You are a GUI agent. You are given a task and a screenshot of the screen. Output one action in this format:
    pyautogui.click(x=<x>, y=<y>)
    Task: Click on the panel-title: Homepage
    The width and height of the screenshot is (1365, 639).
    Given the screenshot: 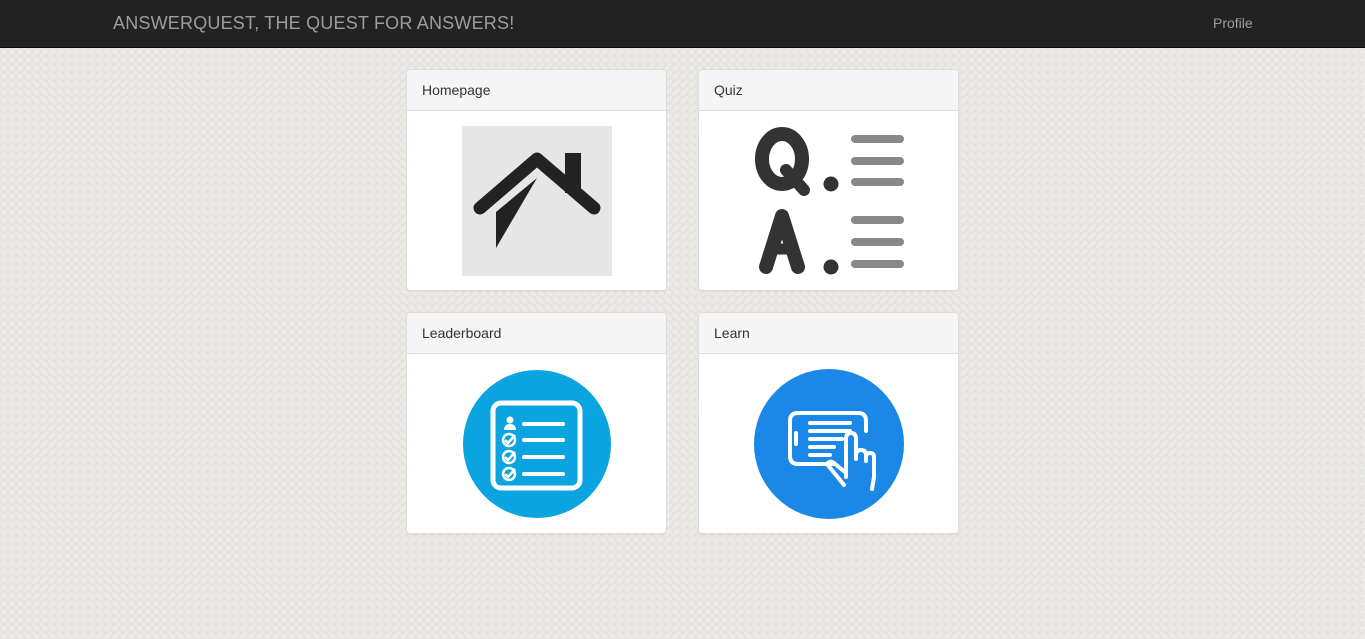 What is the action you would take?
    pyautogui.click(x=536, y=90)
    